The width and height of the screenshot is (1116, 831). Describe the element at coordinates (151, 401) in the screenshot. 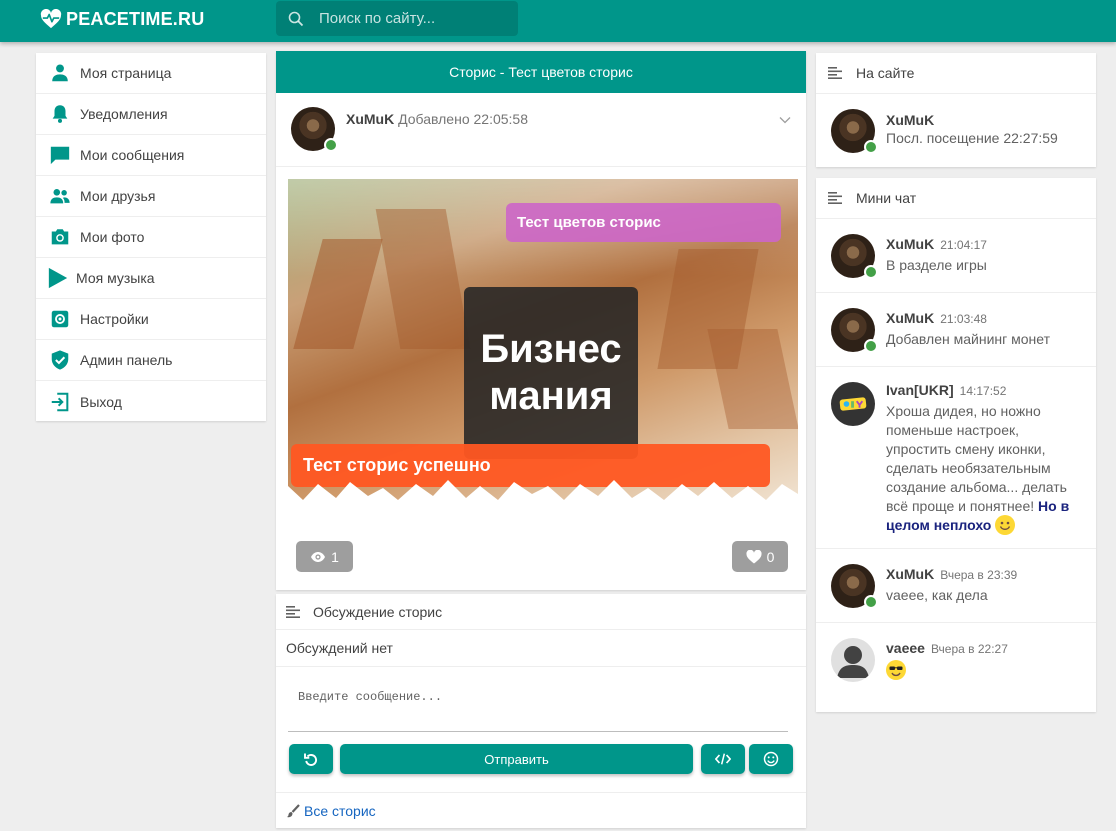

I see `sidebar-item-logout: Выход` at that location.